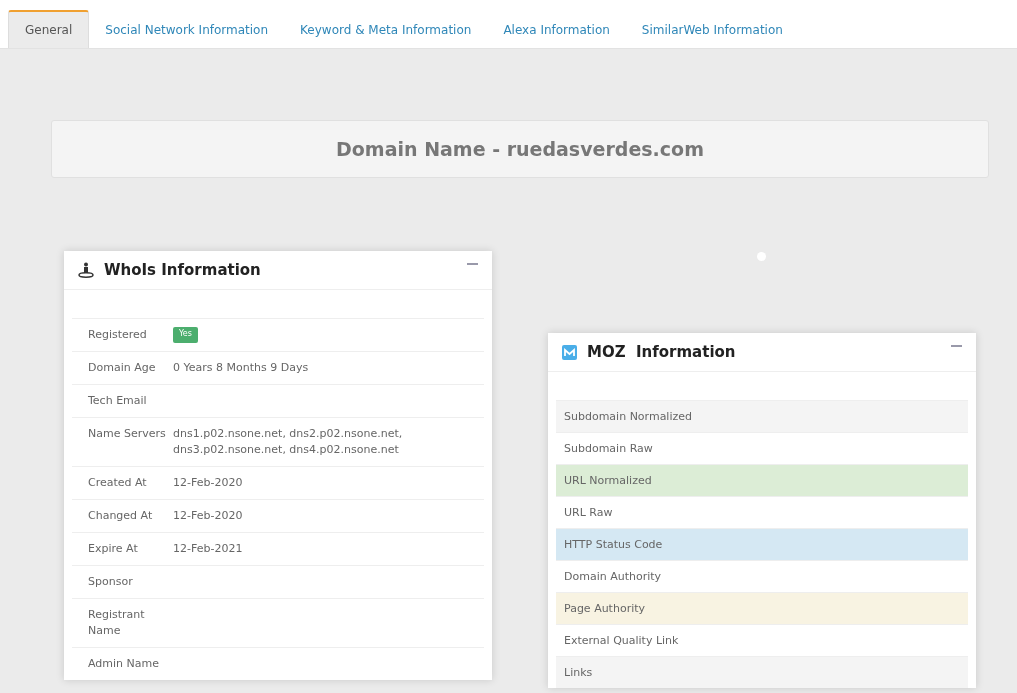  I want to click on row-label: Name Servers, so click(127, 434).